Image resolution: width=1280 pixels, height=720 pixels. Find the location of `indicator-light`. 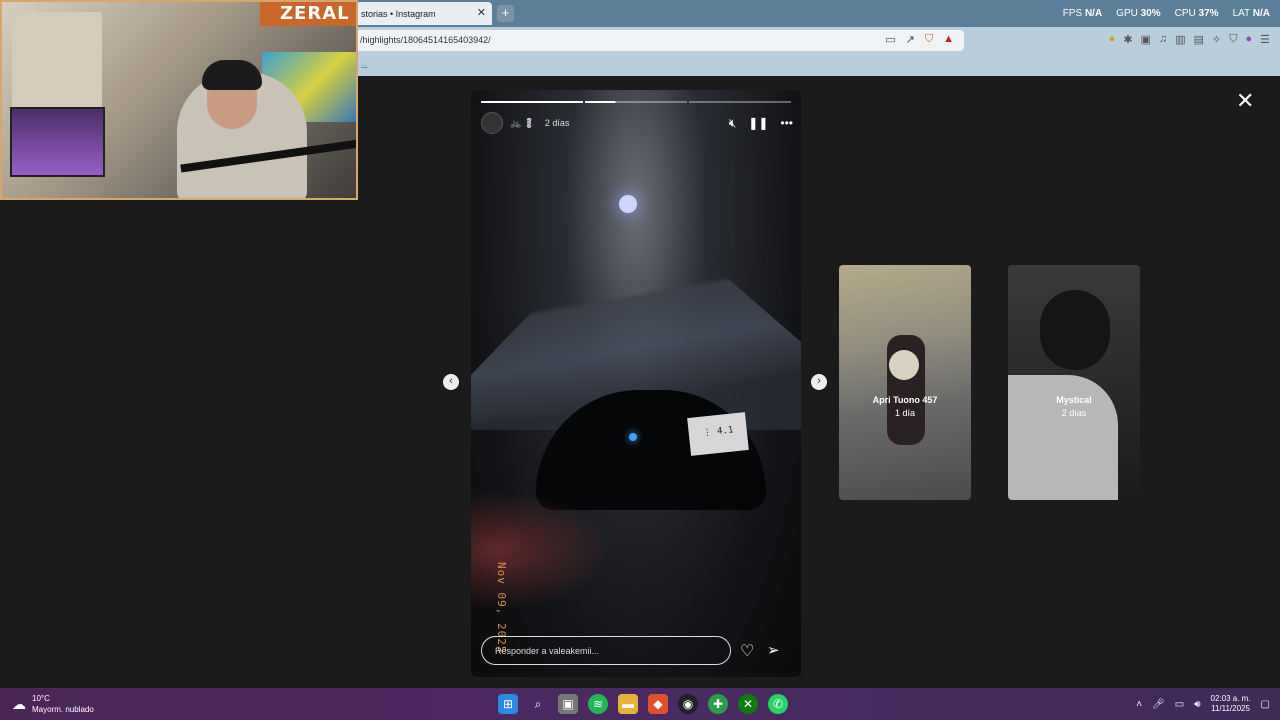

indicator-light is located at coordinates (633, 437).